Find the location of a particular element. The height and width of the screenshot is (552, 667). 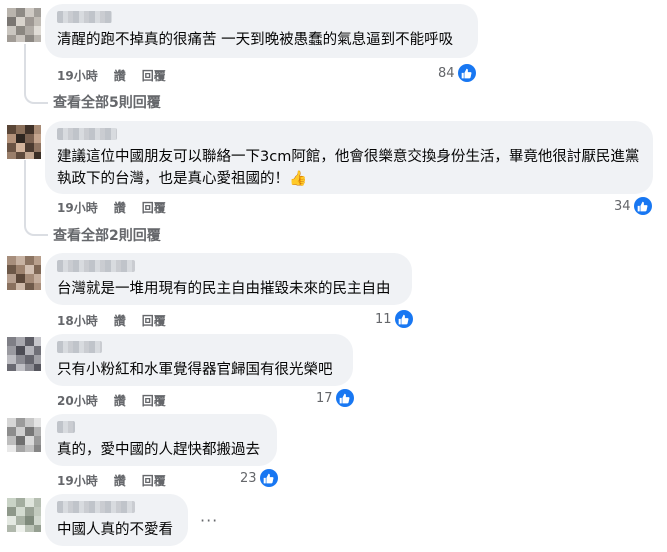

comment-text: 中國人真的不愛看 is located at coordinates (115, 530).